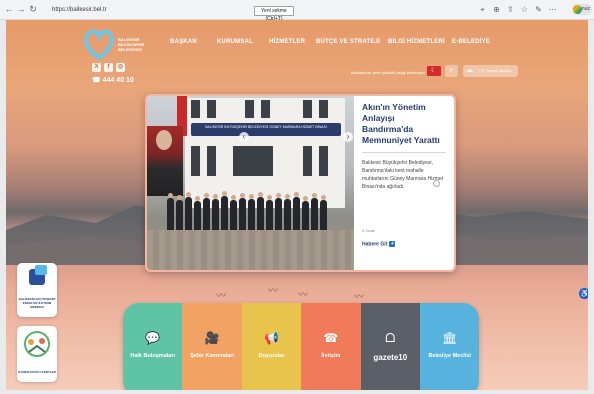 This screenshot has width=594, height=394. I want to click on city-logo-icon, so click(99, 44).